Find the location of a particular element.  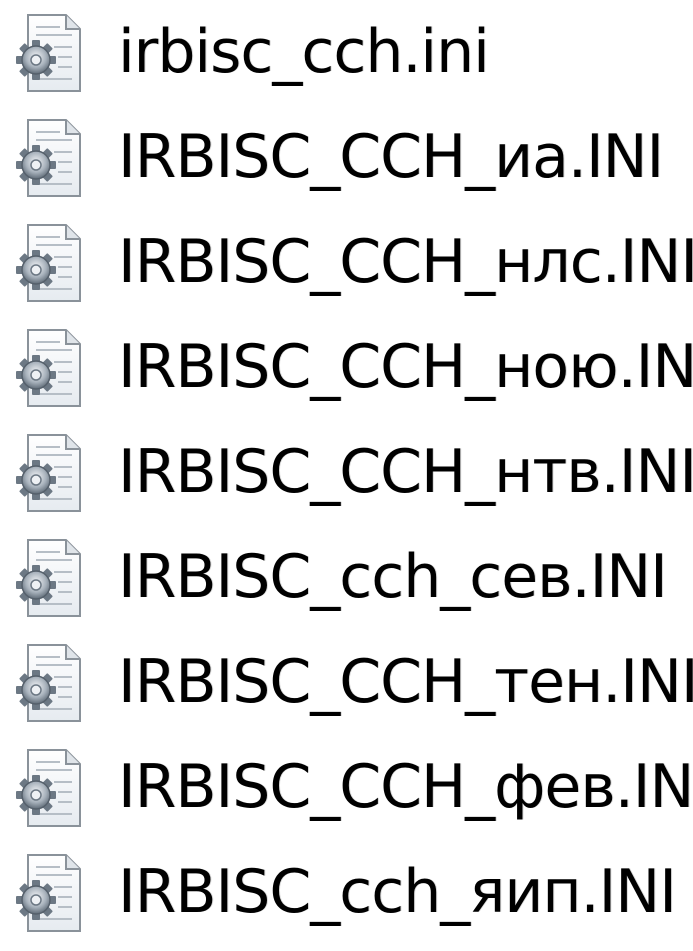

file-name: IRBISC_CCH_иа.INI is located at coordinates (391, 156).